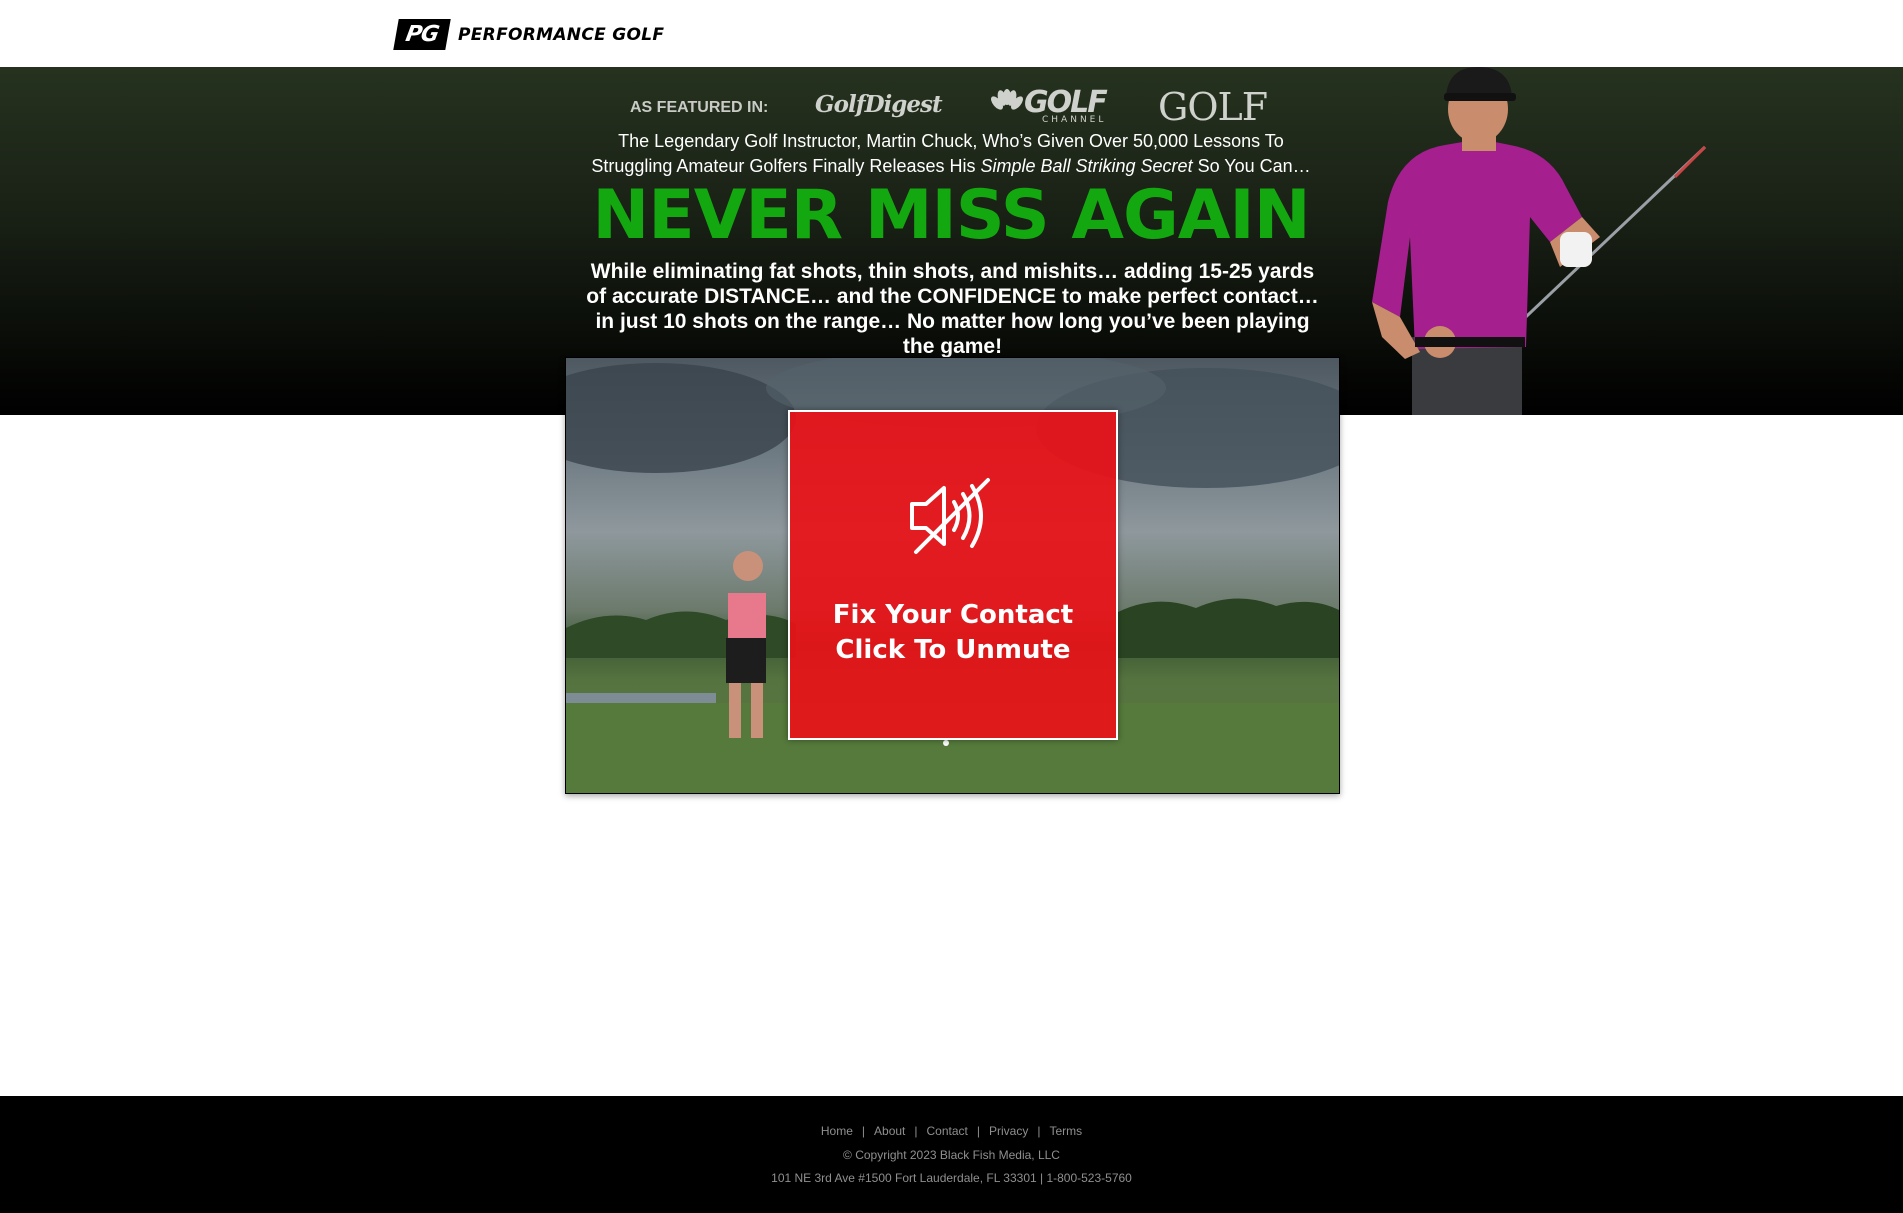 The image size is (1903, 1213). I want to click on click-to-unmute-button: Fix Your Contact Click To Unmute, so click(953, 575).